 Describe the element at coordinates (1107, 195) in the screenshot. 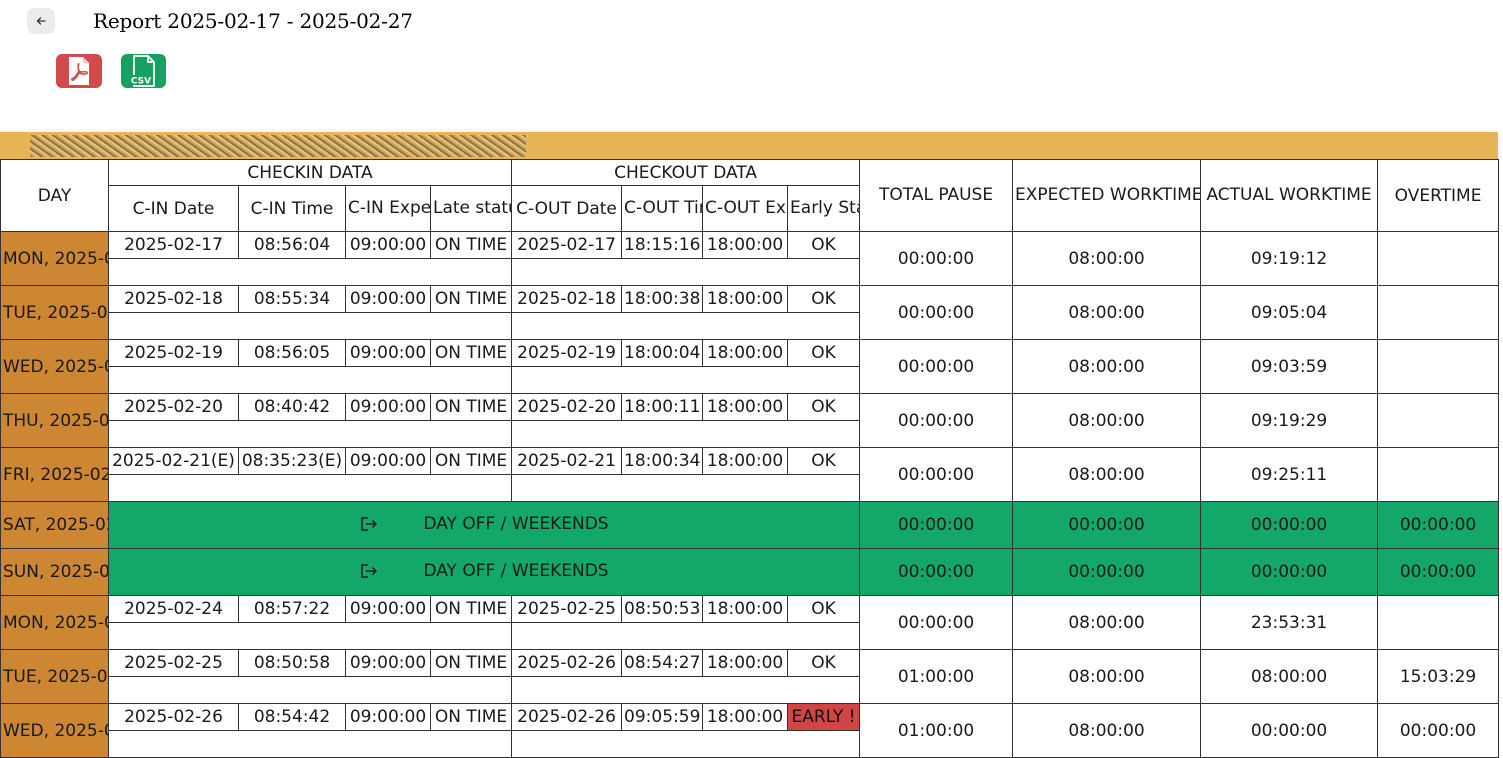

I see `header-expected-worktime: EXPECTED WORKTIME` at that location.